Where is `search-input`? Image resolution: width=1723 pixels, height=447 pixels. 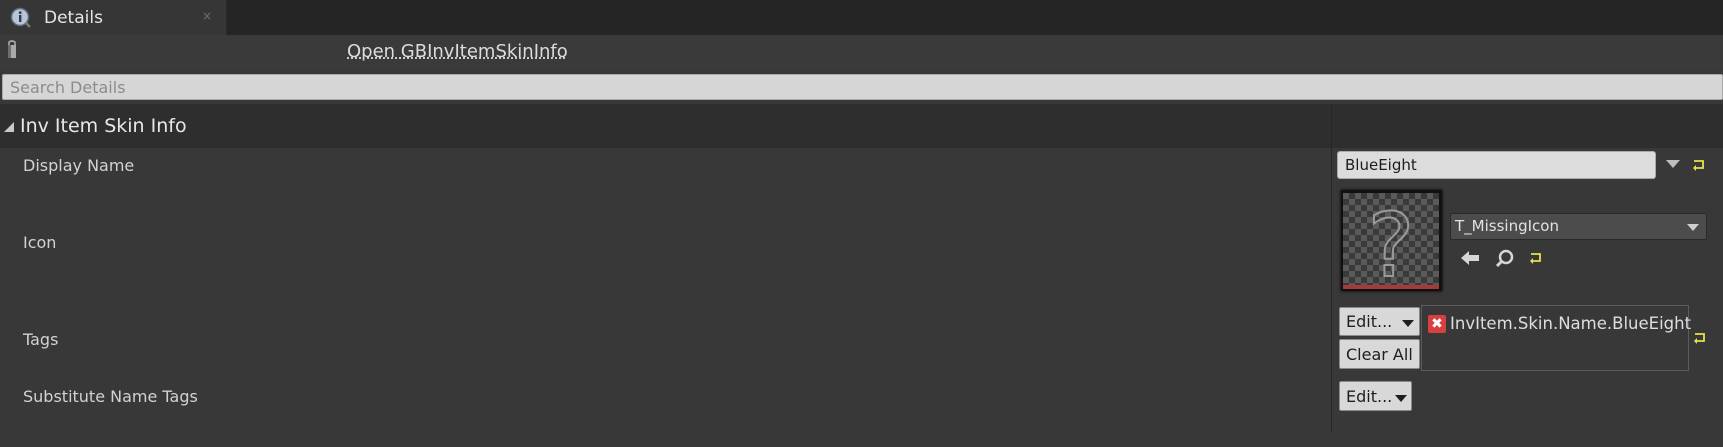 search-input is located at coordinates (862, 87).